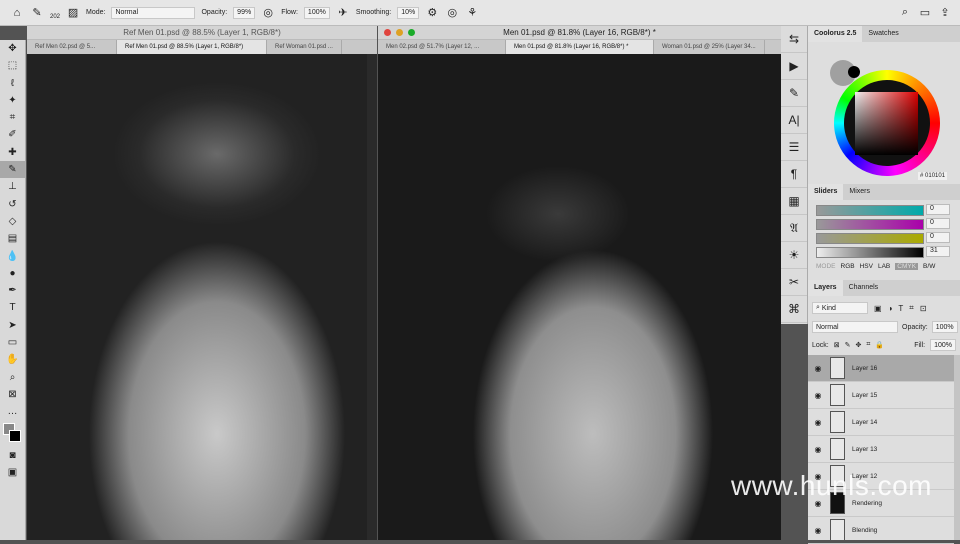  What do you see at coordinates (411, 32) in the screenshot?
I see `maximize-button` at bounding box center [411, 32].